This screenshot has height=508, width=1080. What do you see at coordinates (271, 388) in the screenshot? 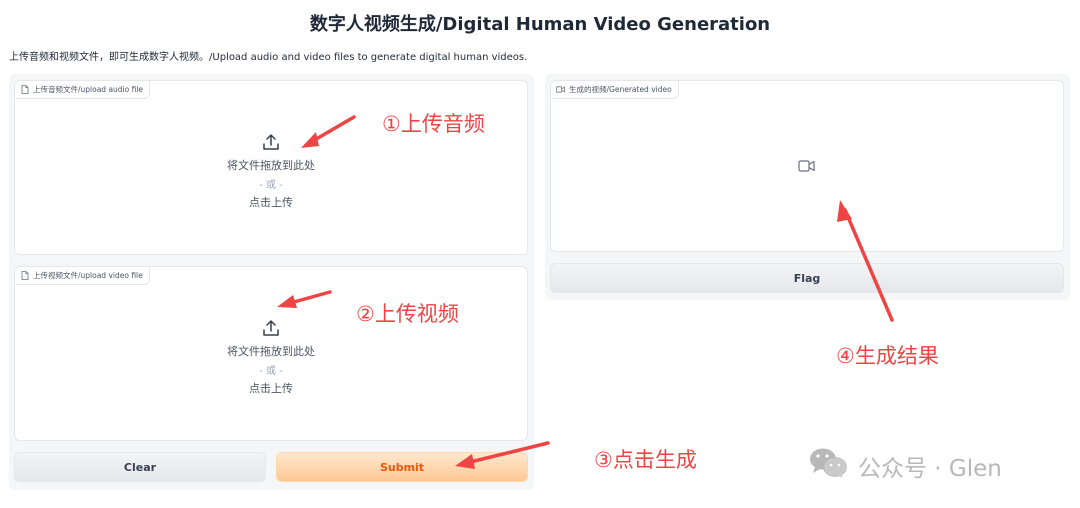
I see `video-click-upload: 点击上传` at bounding box center [271, 388].